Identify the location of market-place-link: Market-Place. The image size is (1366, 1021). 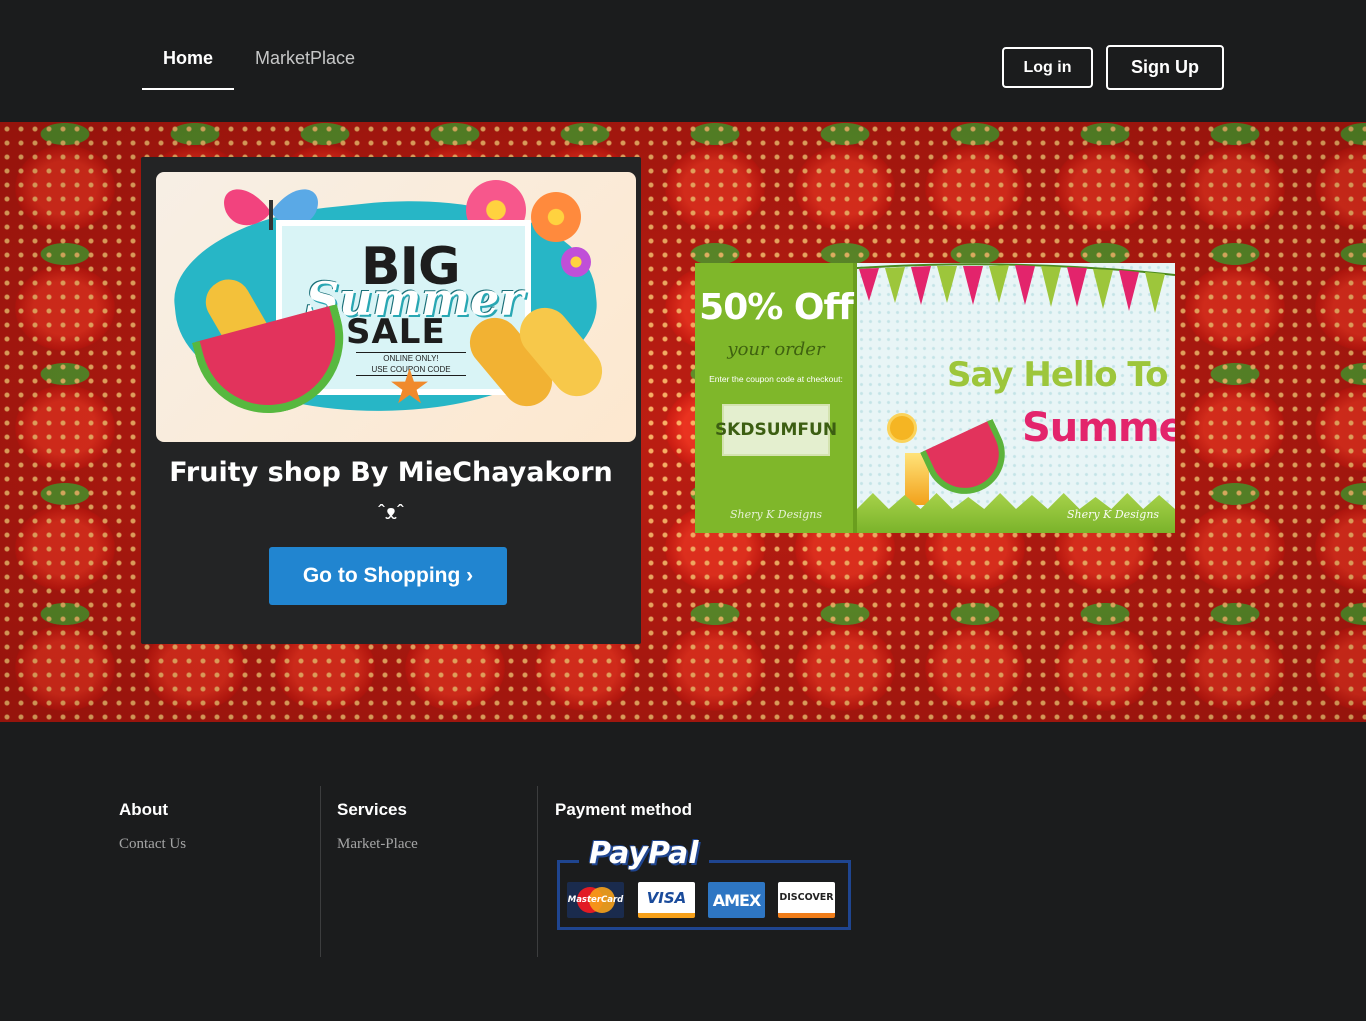
(437, 844).